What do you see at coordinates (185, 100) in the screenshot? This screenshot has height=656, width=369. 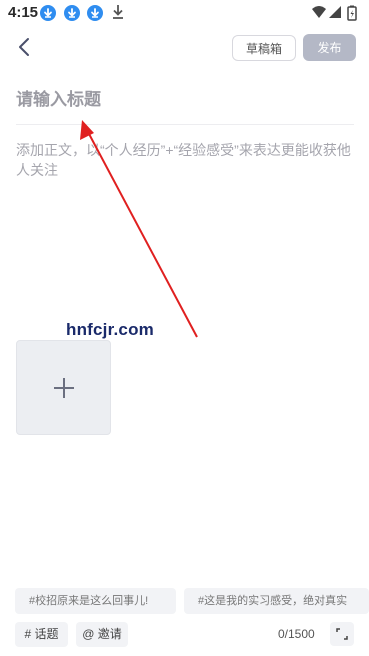 I see `title-input` at bounding box center [185, 100].